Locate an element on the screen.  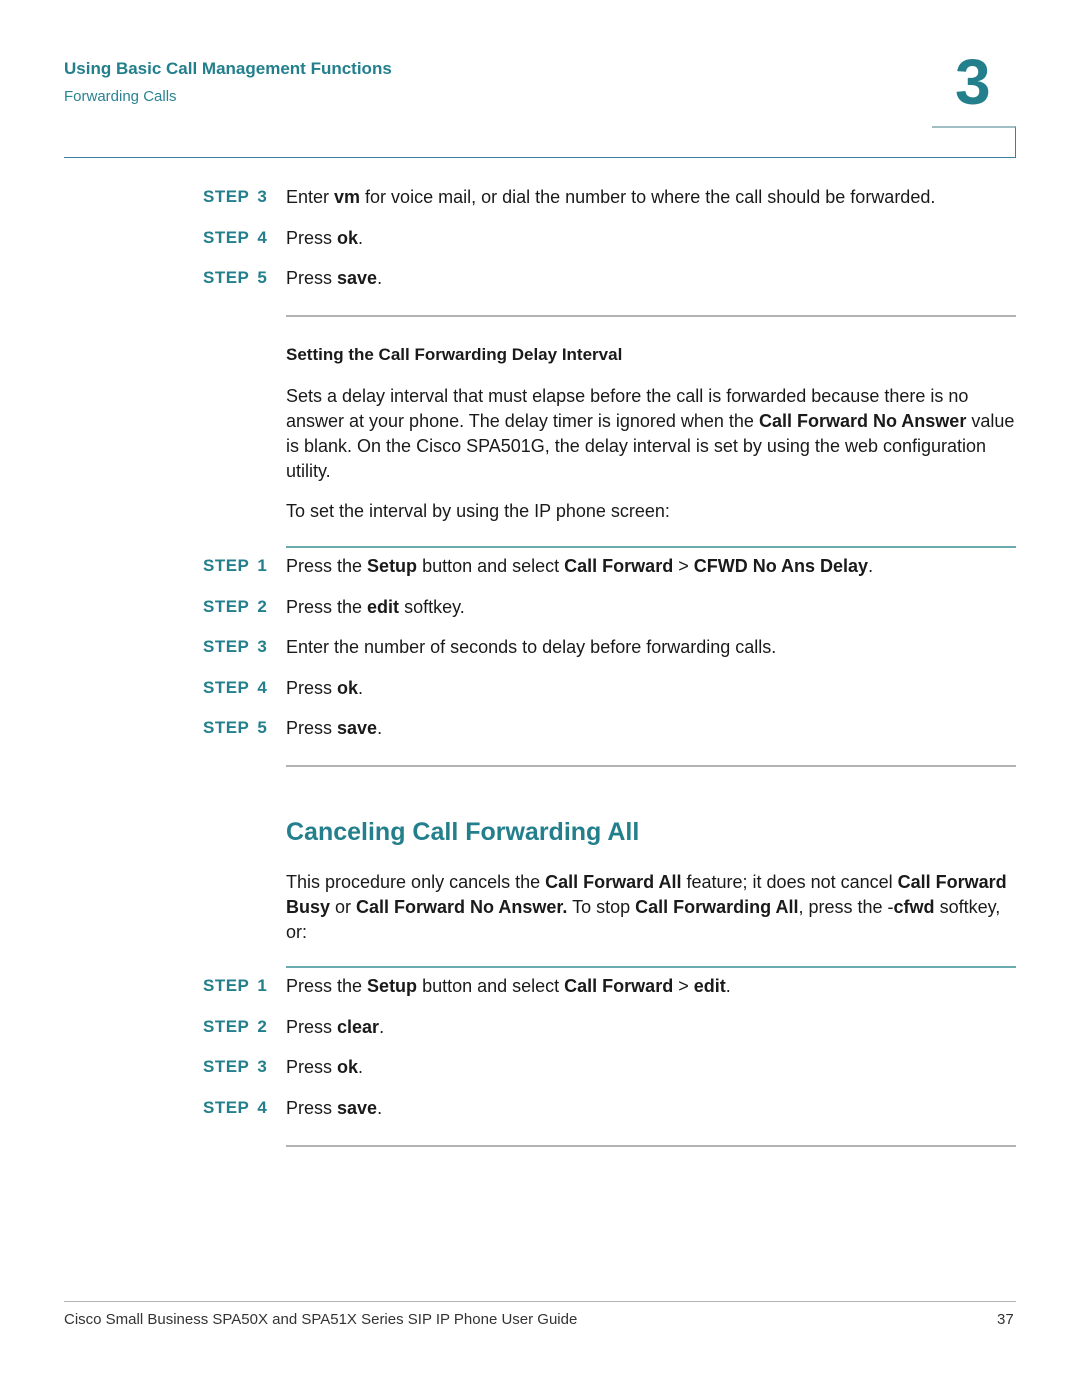
step-item: STEP 2 Press clear. is located at coordinates (293, 1027).